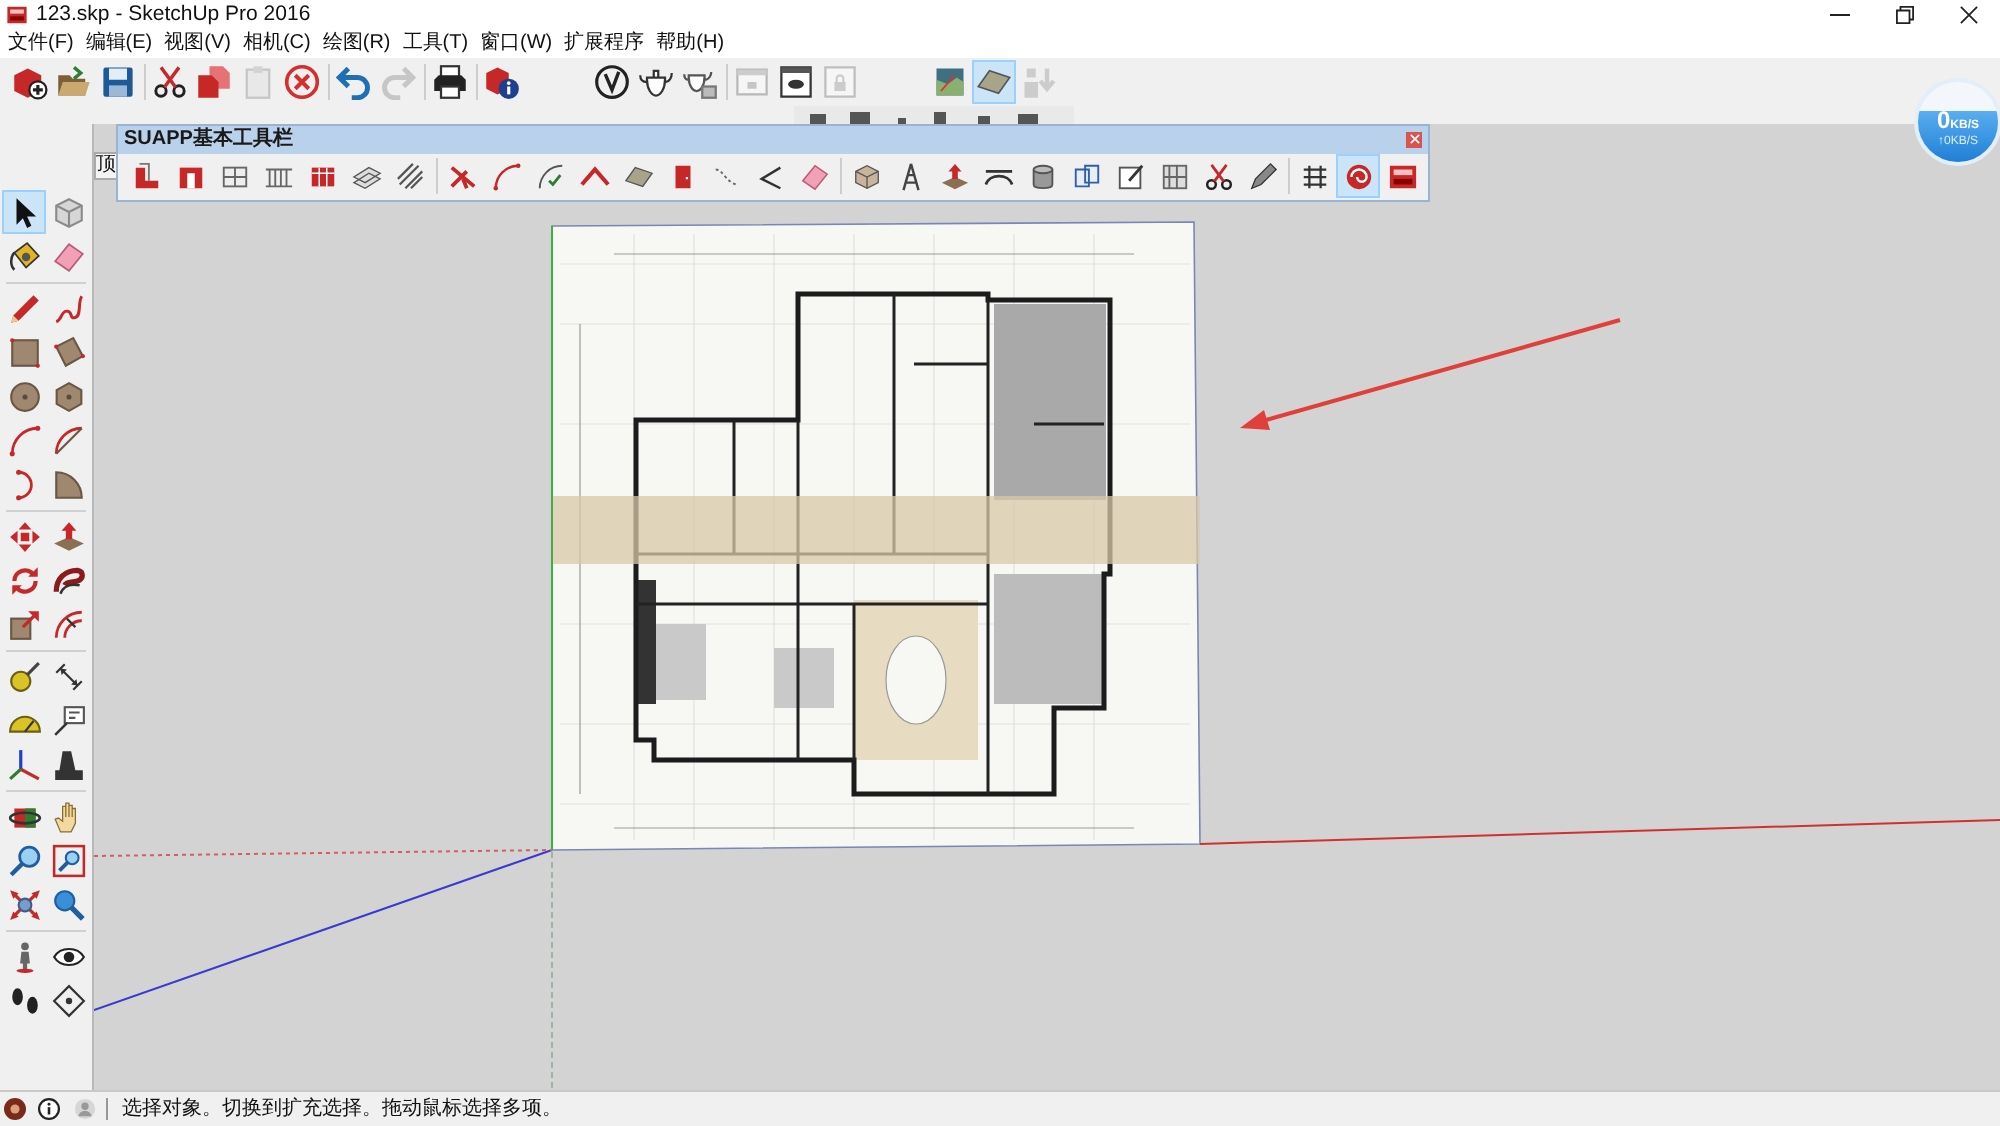 The image size is (2000, 1126). What do you see at coordinates (24, 1000) in the screenshot?
I see `footprints-icon` at bounding box center [24, 1000].